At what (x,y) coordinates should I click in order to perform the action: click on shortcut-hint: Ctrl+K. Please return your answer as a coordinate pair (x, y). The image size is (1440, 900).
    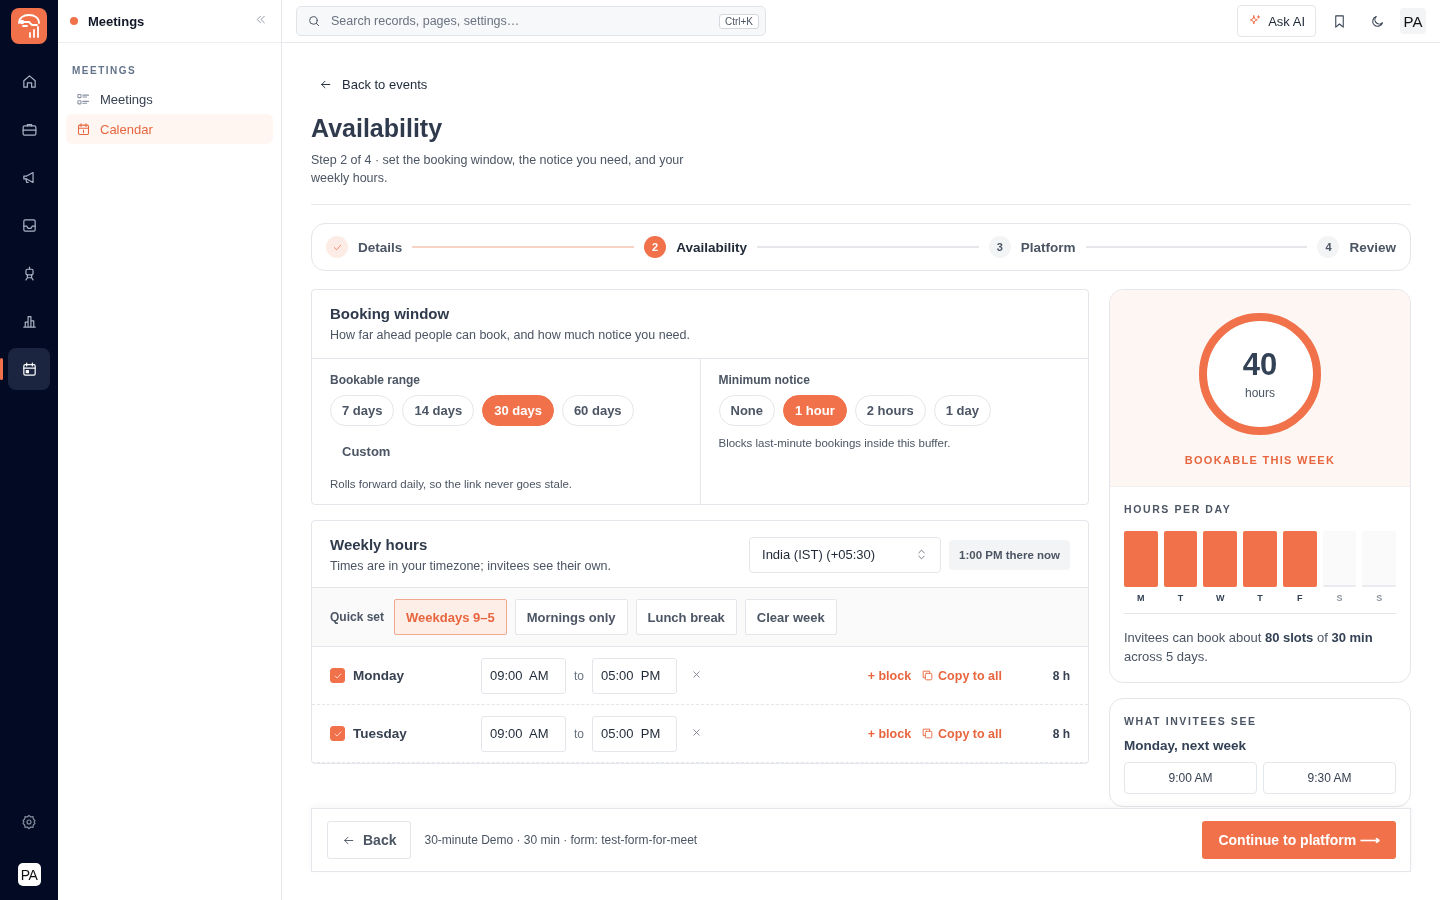
    Looking at the image, I should click on (738, 21).